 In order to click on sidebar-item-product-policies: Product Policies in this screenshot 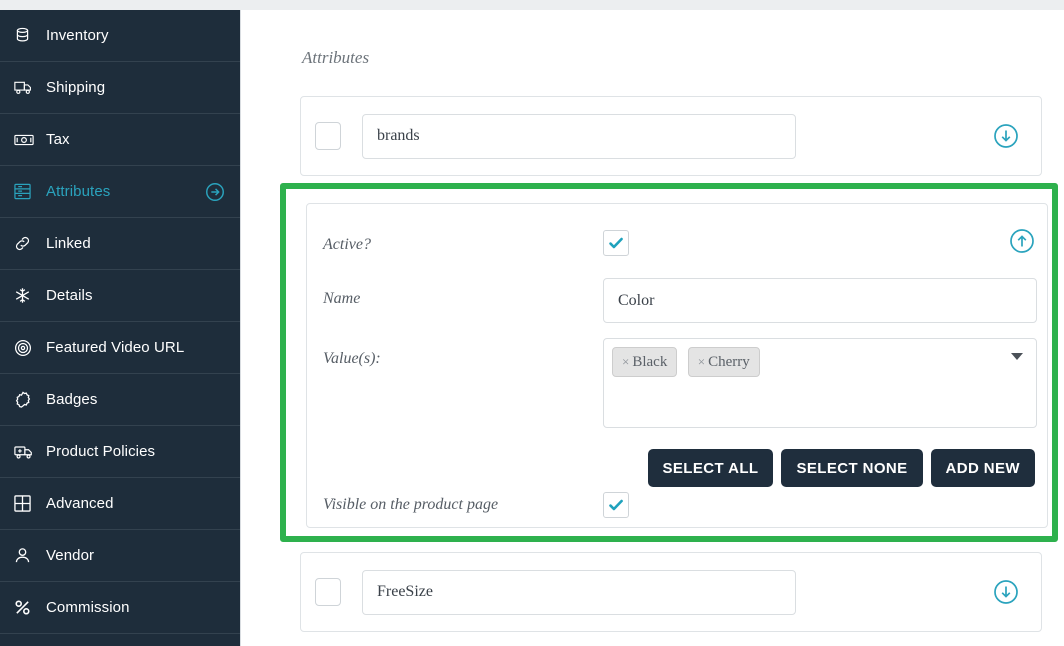, I will do `click(120, 452)`.